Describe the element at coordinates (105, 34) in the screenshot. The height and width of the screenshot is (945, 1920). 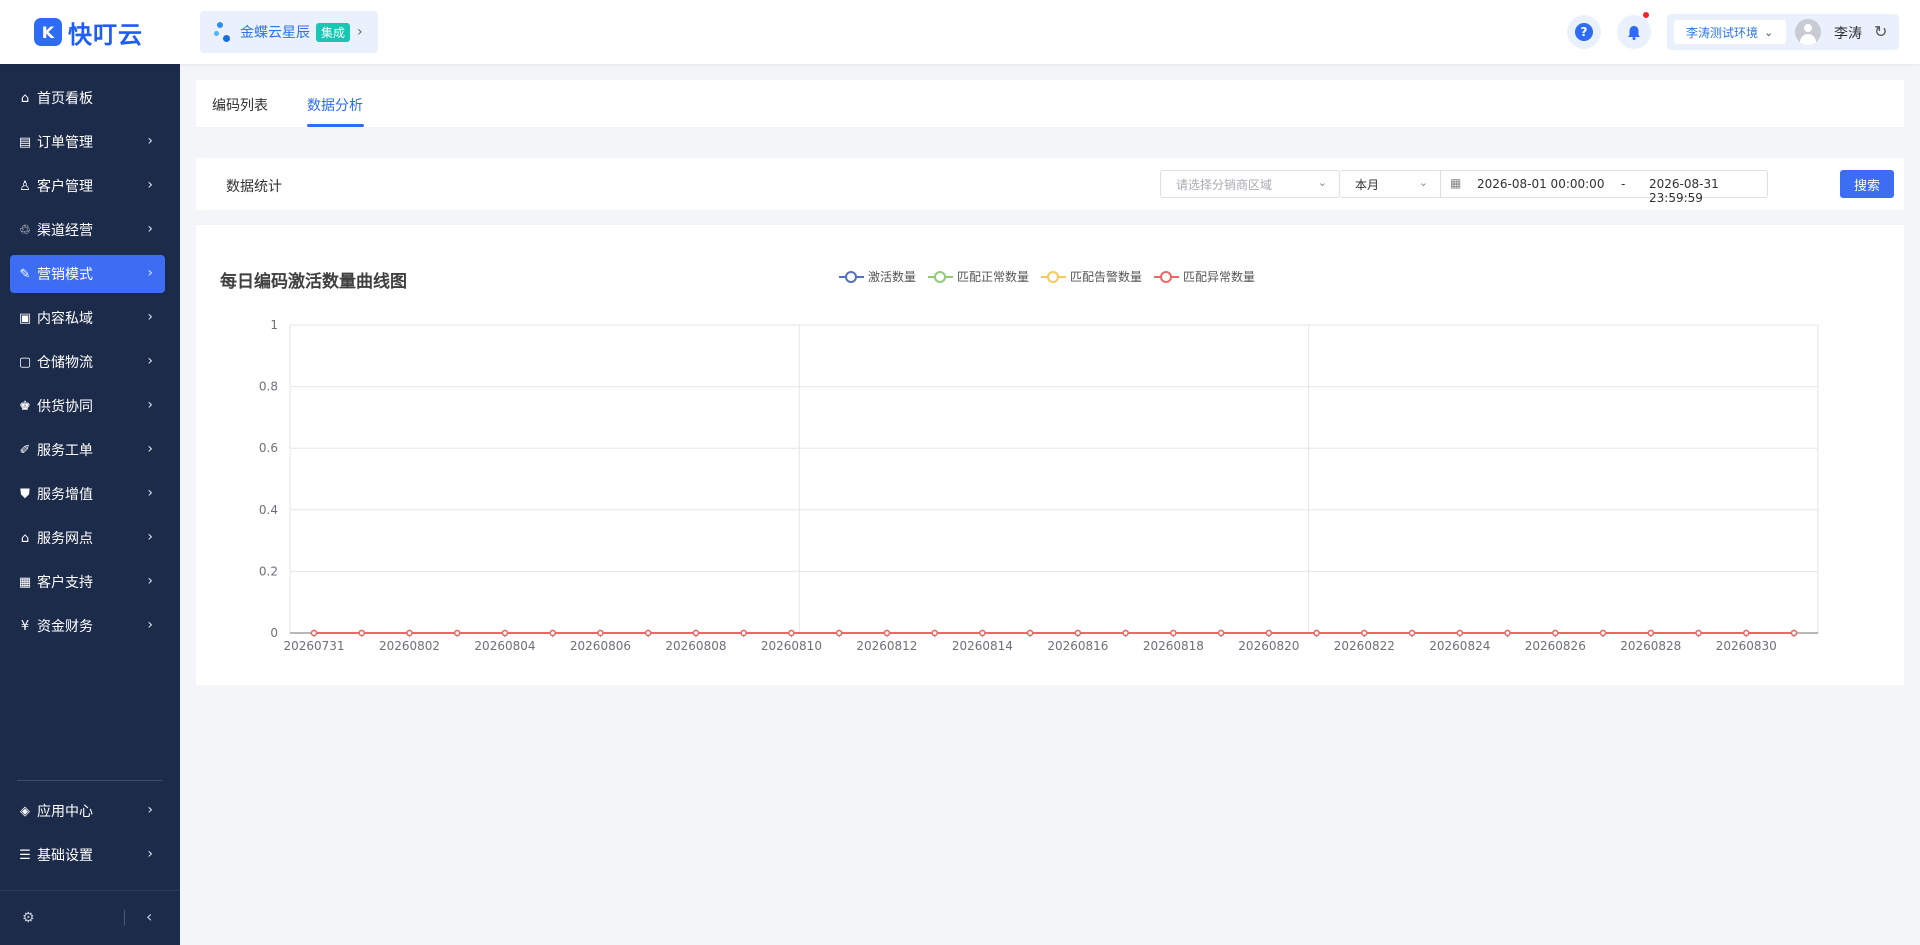
I see `logo-text: 快叮云` at that location.